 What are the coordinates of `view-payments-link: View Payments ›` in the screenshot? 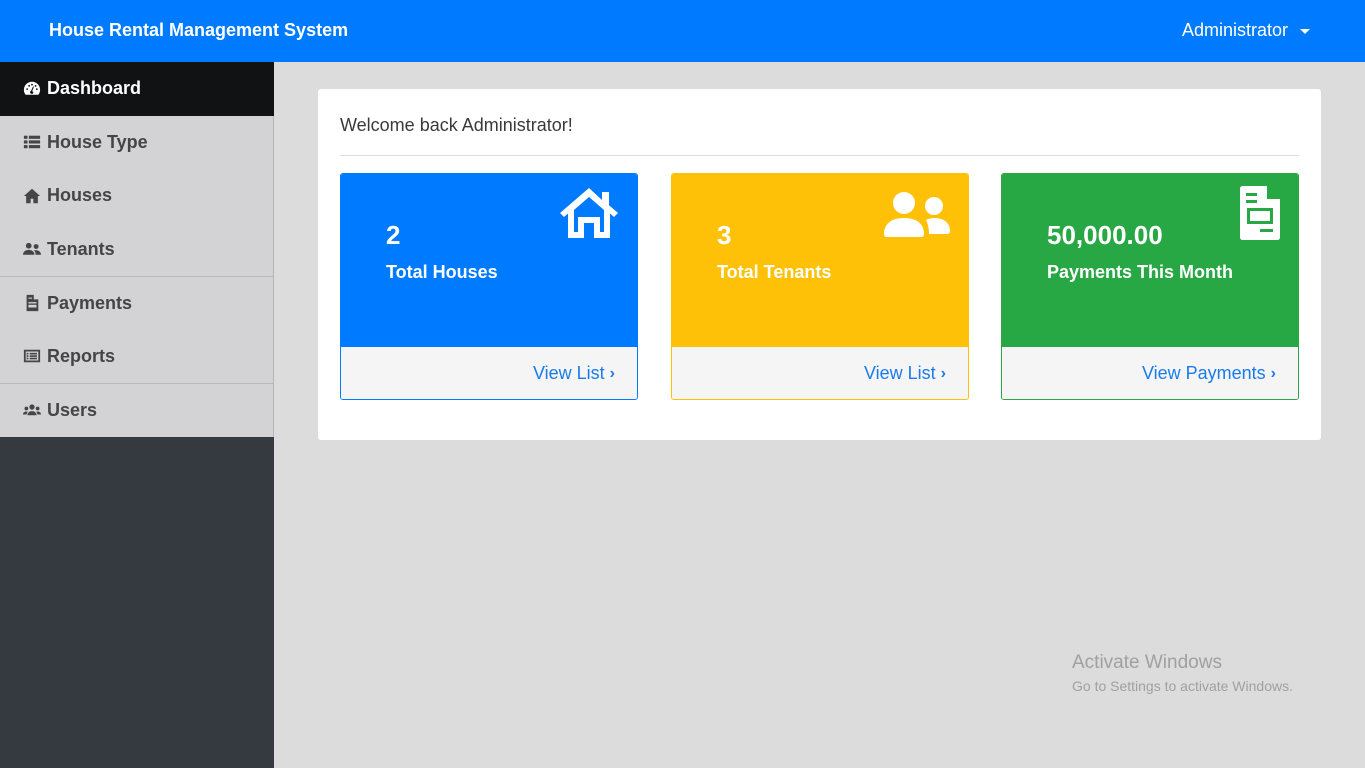 It's located at (1209, 373).